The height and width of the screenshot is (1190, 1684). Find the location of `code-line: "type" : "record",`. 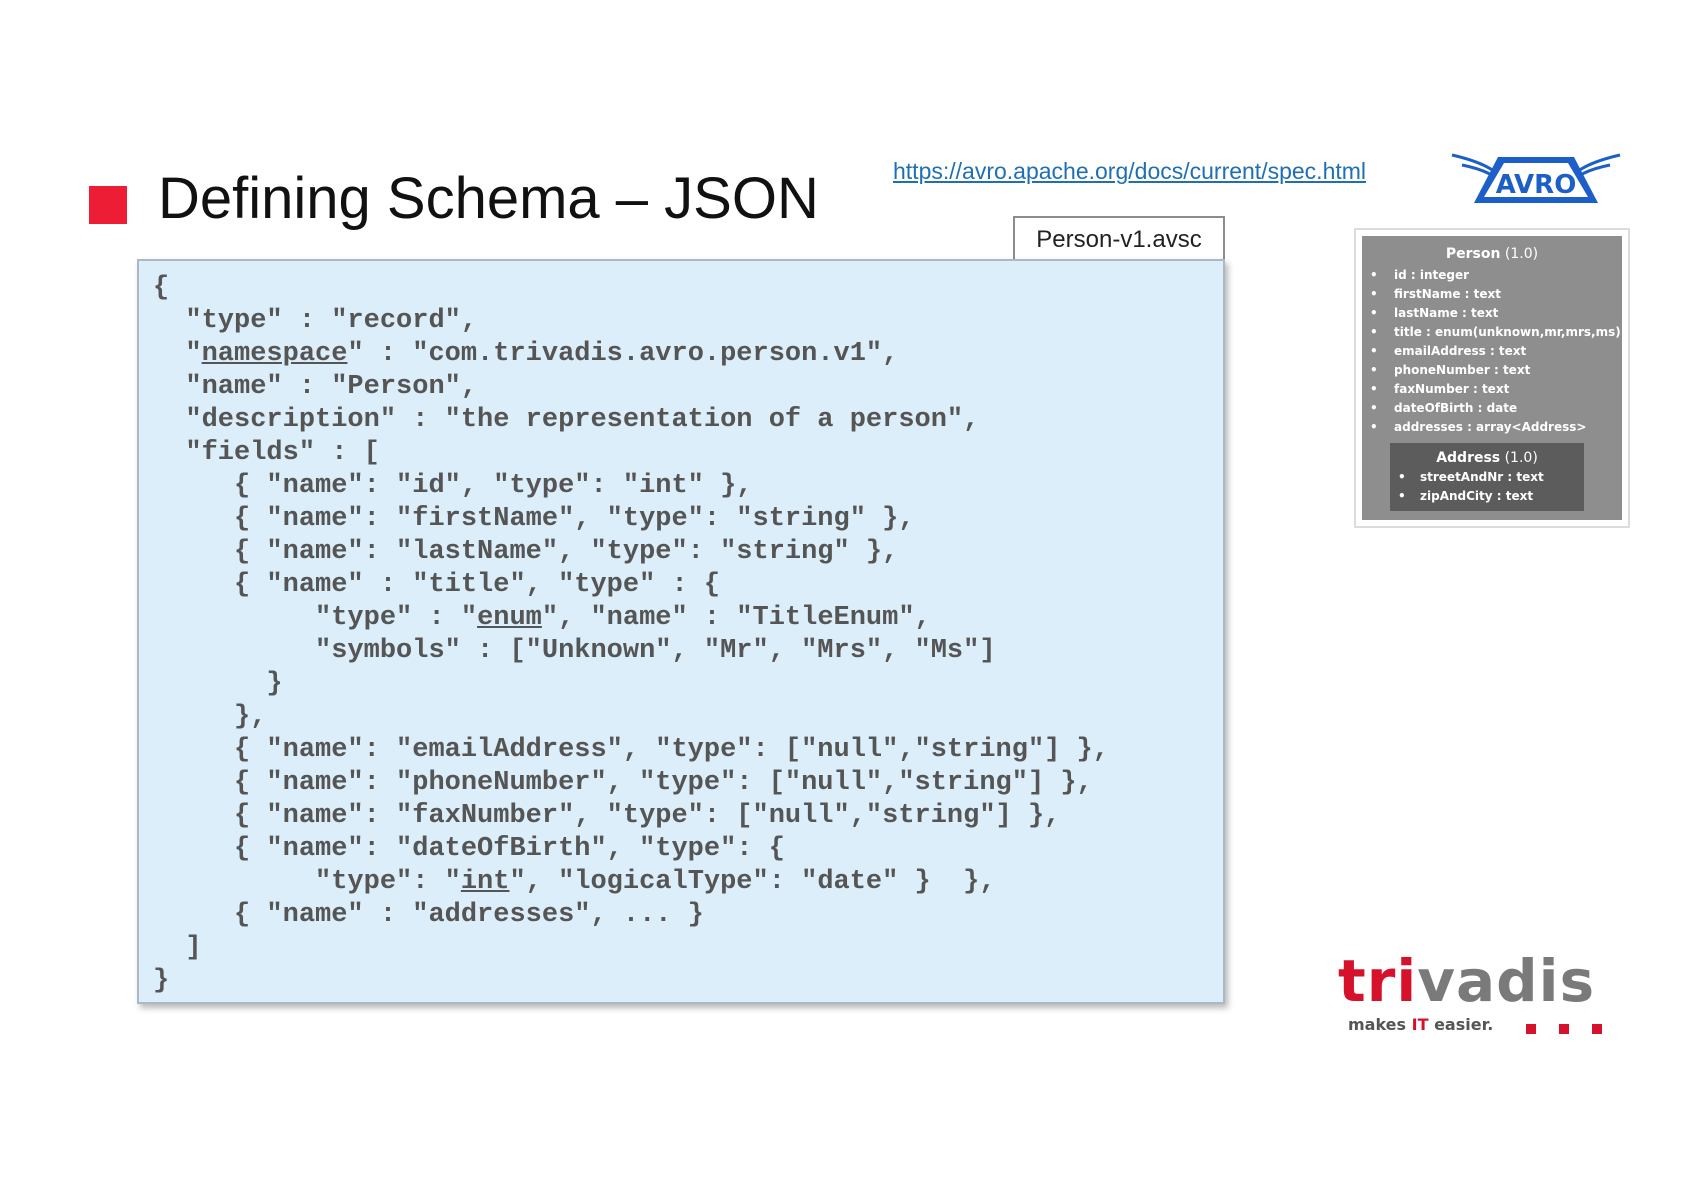

code-line: "type" : "record", is located at coordinates (315, 321).